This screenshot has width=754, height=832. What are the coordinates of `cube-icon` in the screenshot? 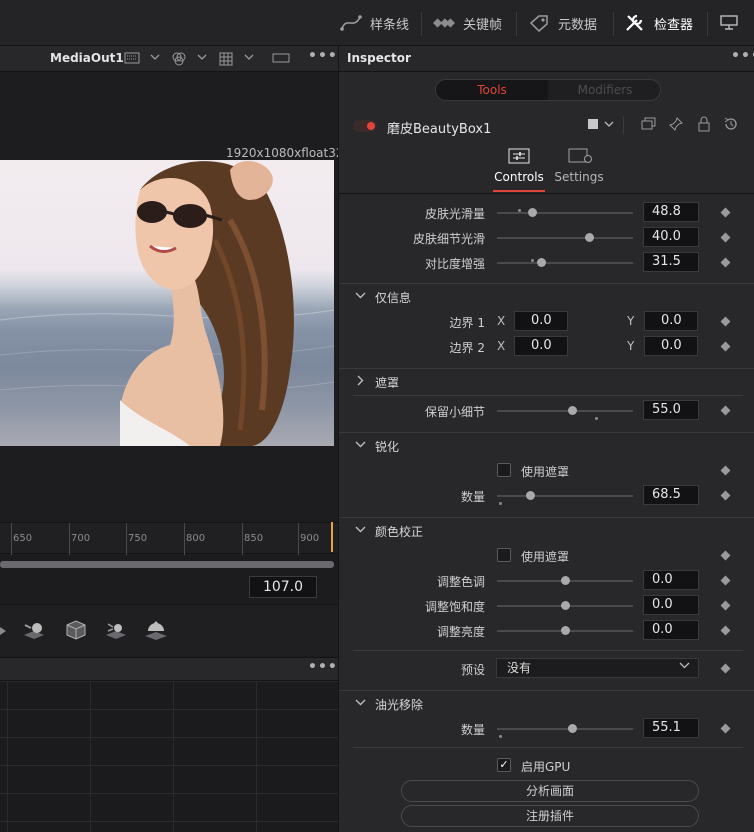 It's located at (75, 630).